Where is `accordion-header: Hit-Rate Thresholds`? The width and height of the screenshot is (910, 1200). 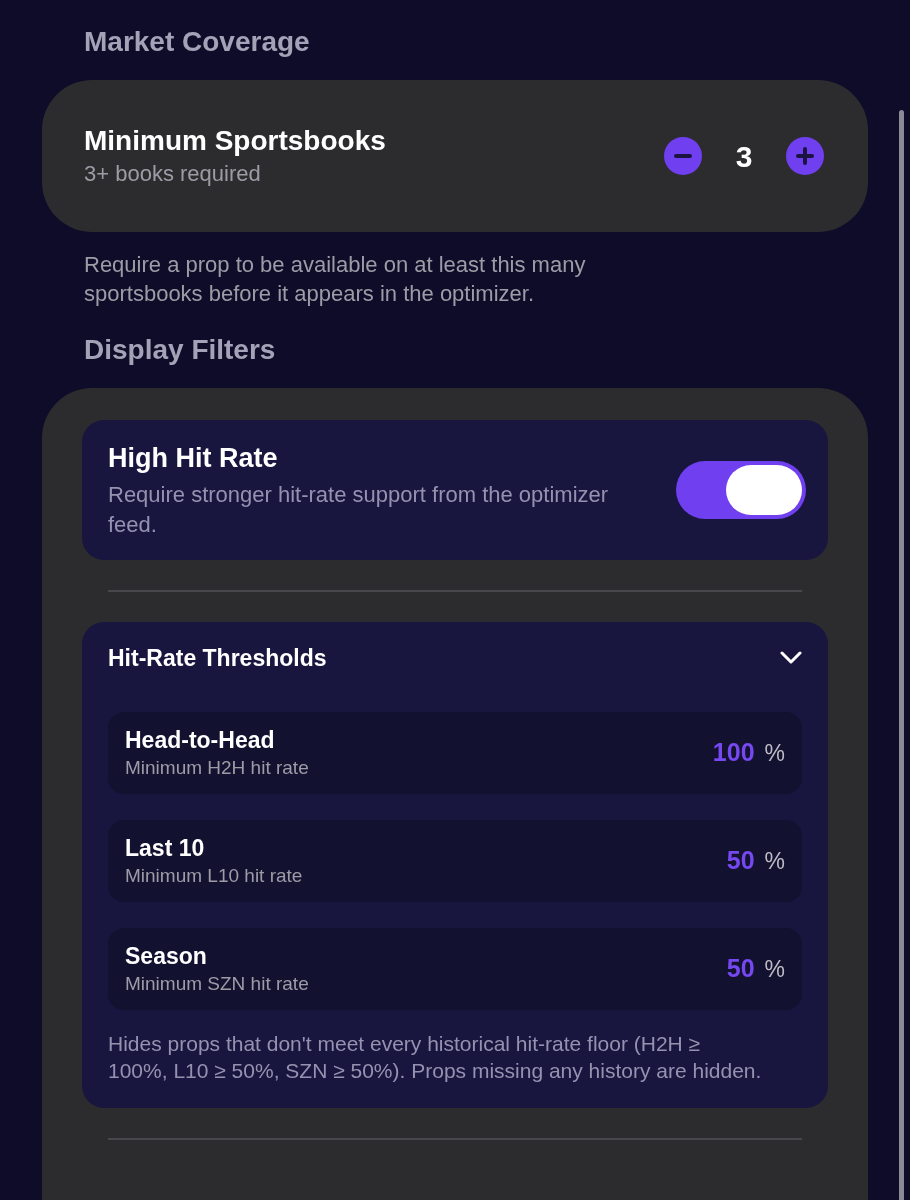
accordion-header: Hit-Rate Thresholds is located at coordinates (455, 658).